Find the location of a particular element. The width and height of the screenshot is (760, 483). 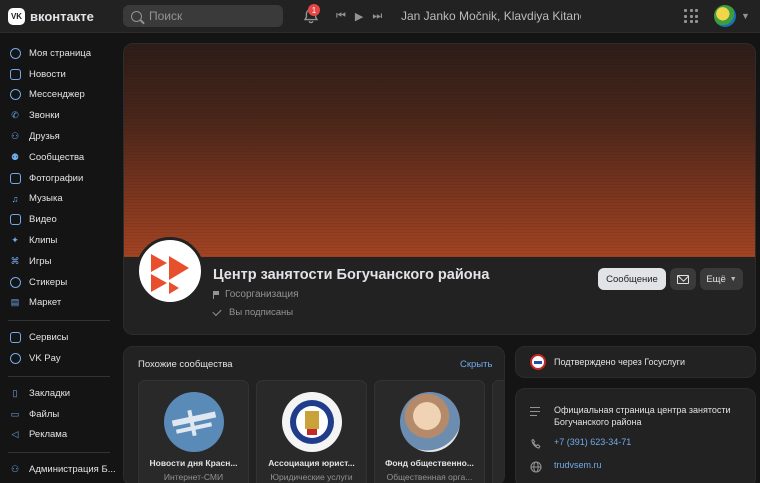

community-category: Госорганизация is located at coordinates (256, 294).